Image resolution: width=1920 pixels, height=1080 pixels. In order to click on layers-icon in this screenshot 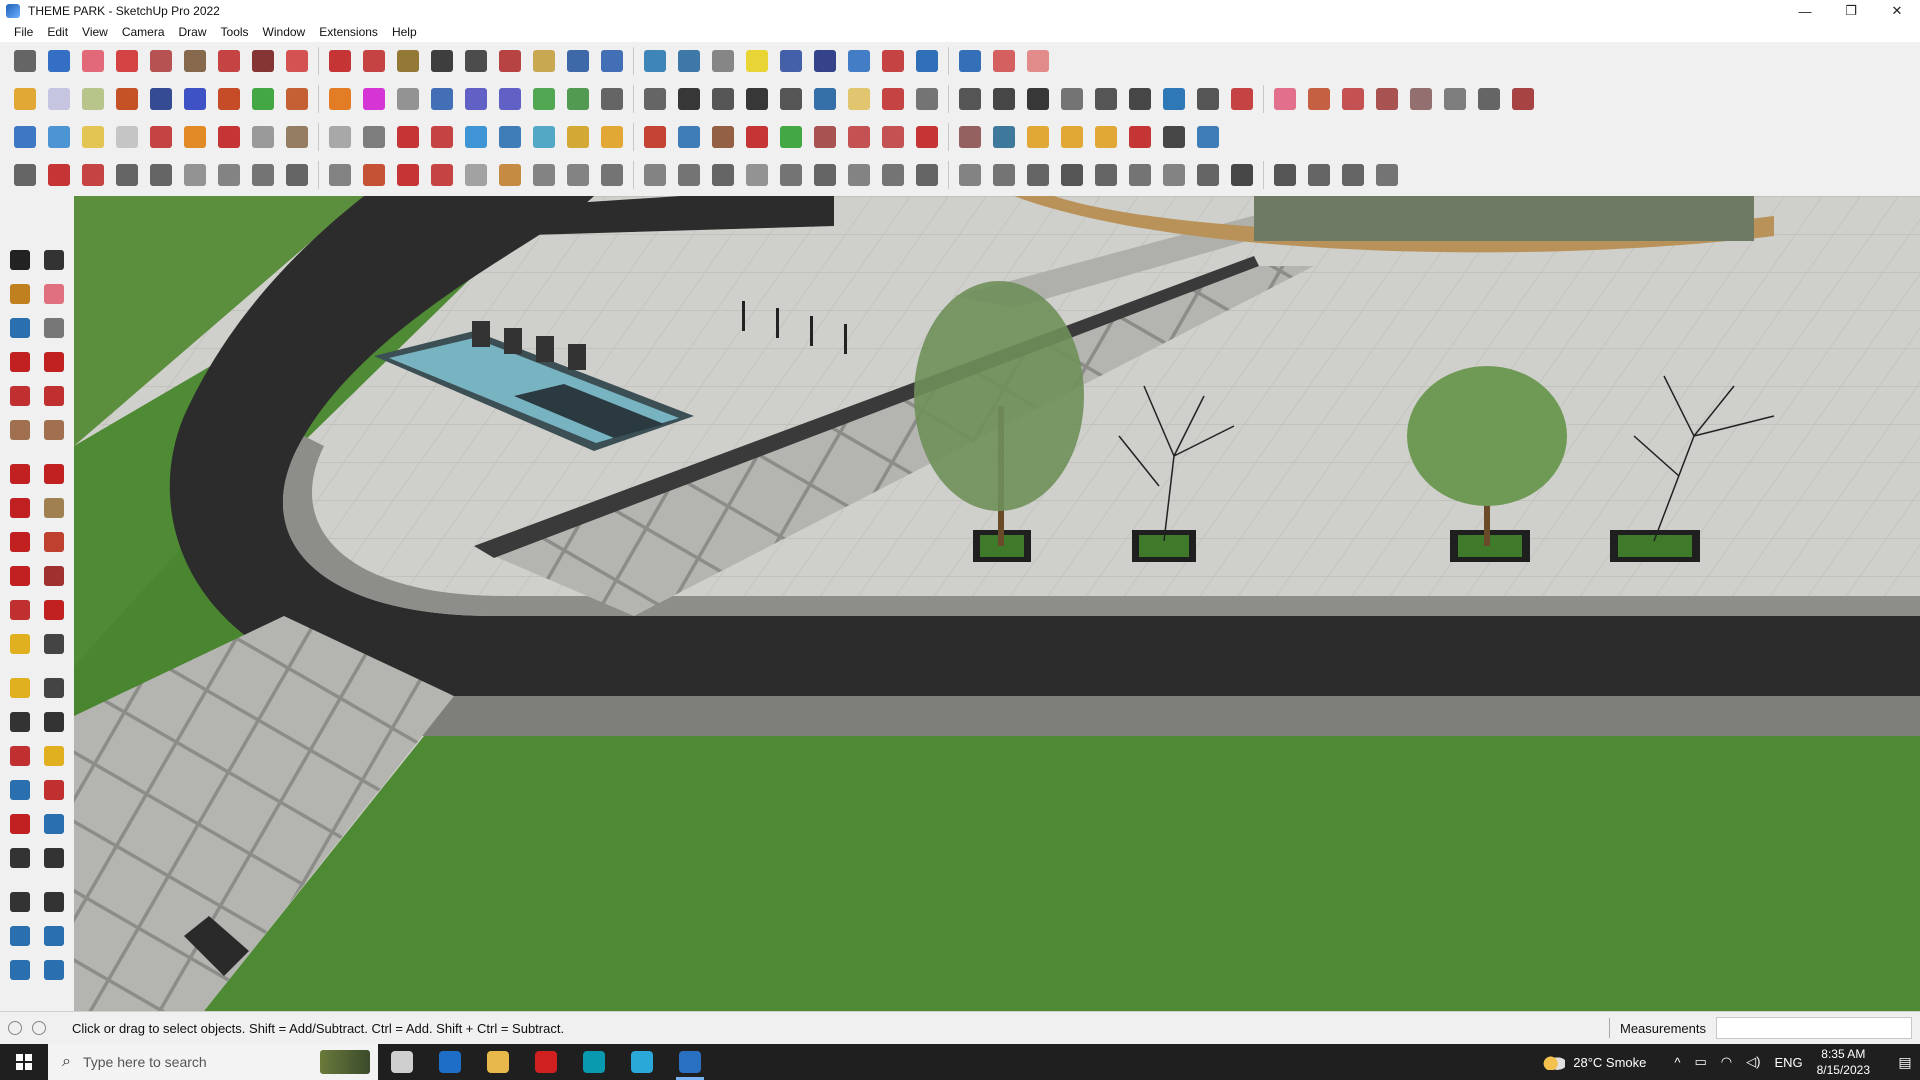, I will do `click(20, 970)`.